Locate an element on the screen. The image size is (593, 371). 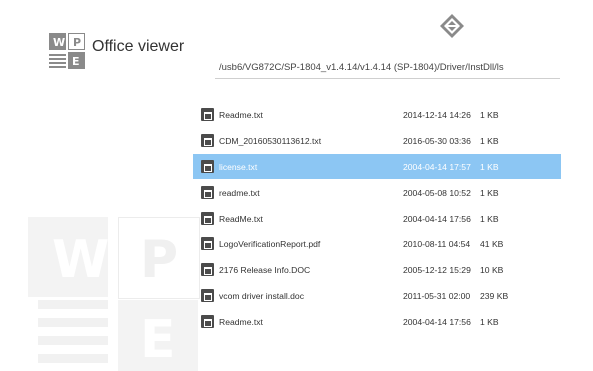
file-size: 239 KB is located at coordinates (494, 296).